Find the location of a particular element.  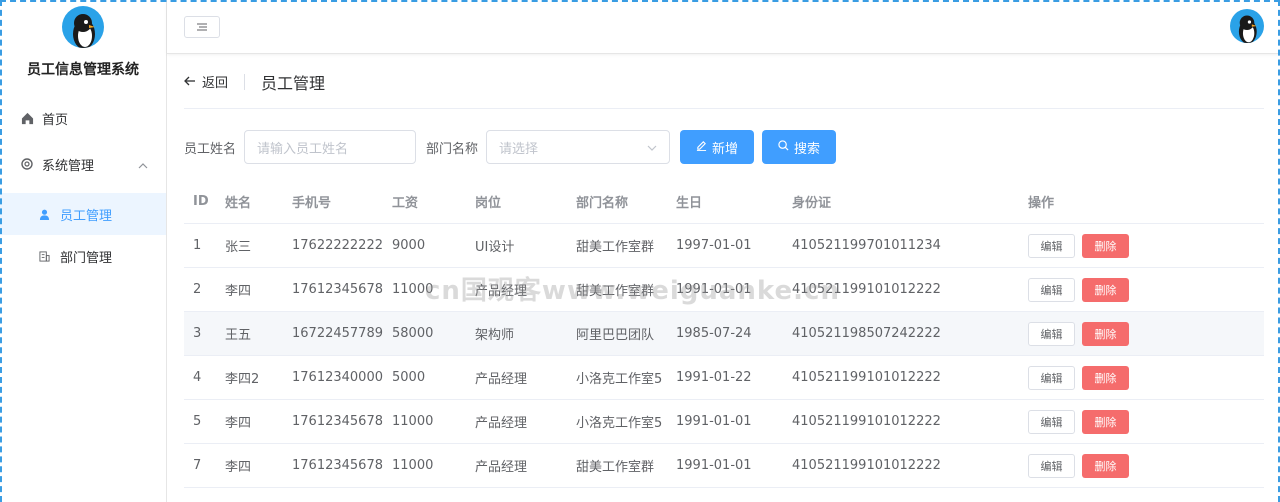

cell-id: 4 is located at coordinates (197, 377).